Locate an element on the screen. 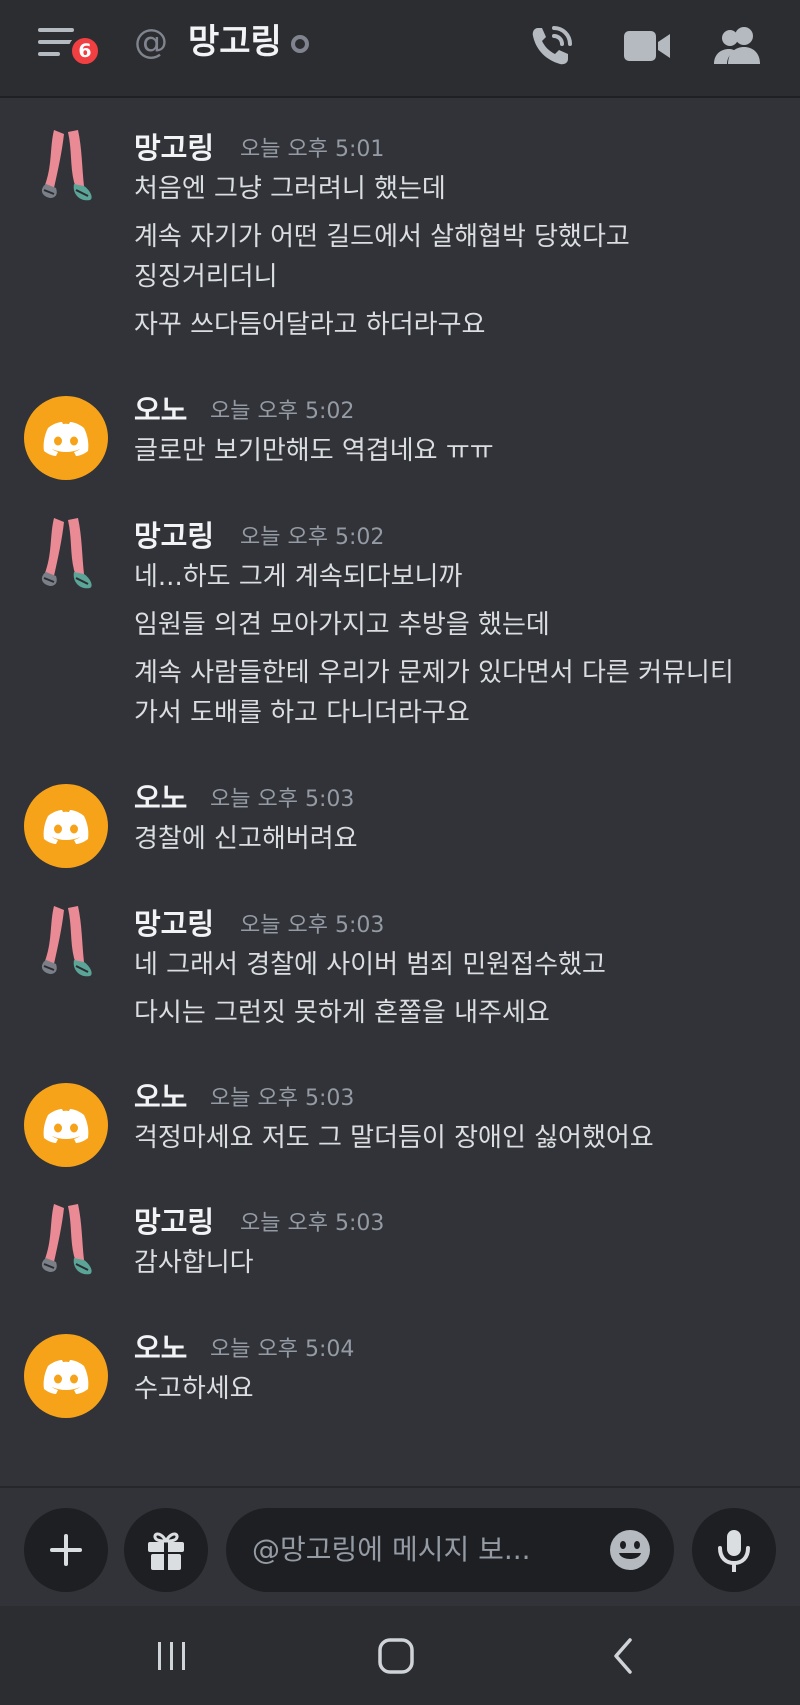 This screenshot has height=1705, width=800. plus-icon is located at coordinates (66, 1550).